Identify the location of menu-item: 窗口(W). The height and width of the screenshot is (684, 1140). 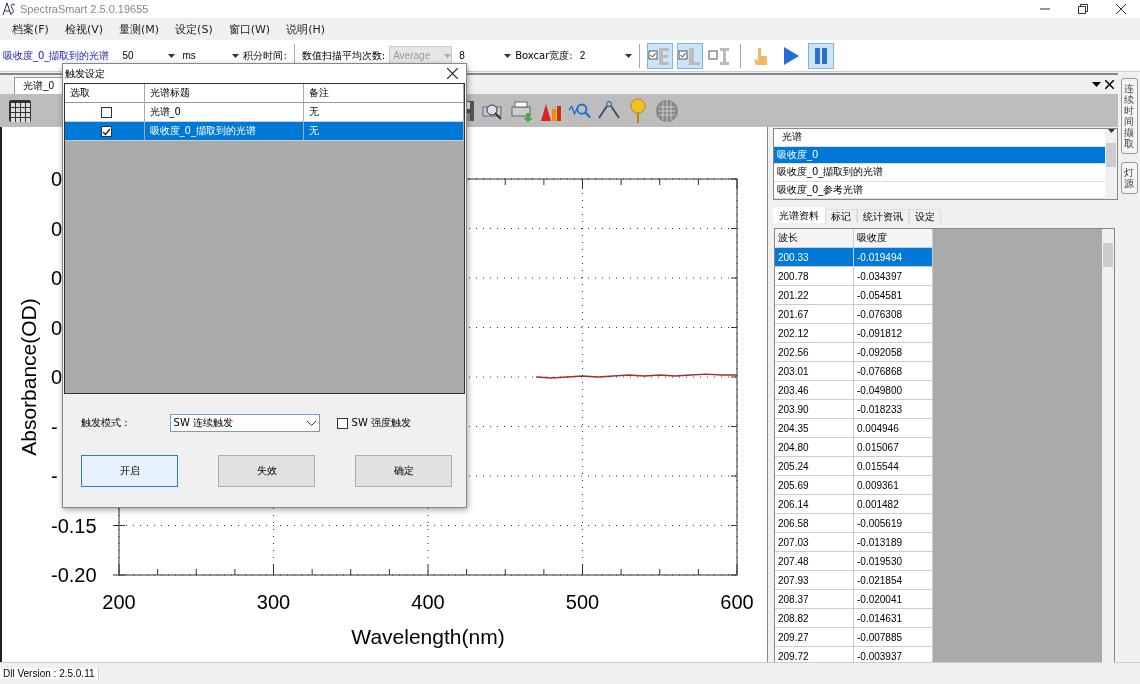
(249, 29).